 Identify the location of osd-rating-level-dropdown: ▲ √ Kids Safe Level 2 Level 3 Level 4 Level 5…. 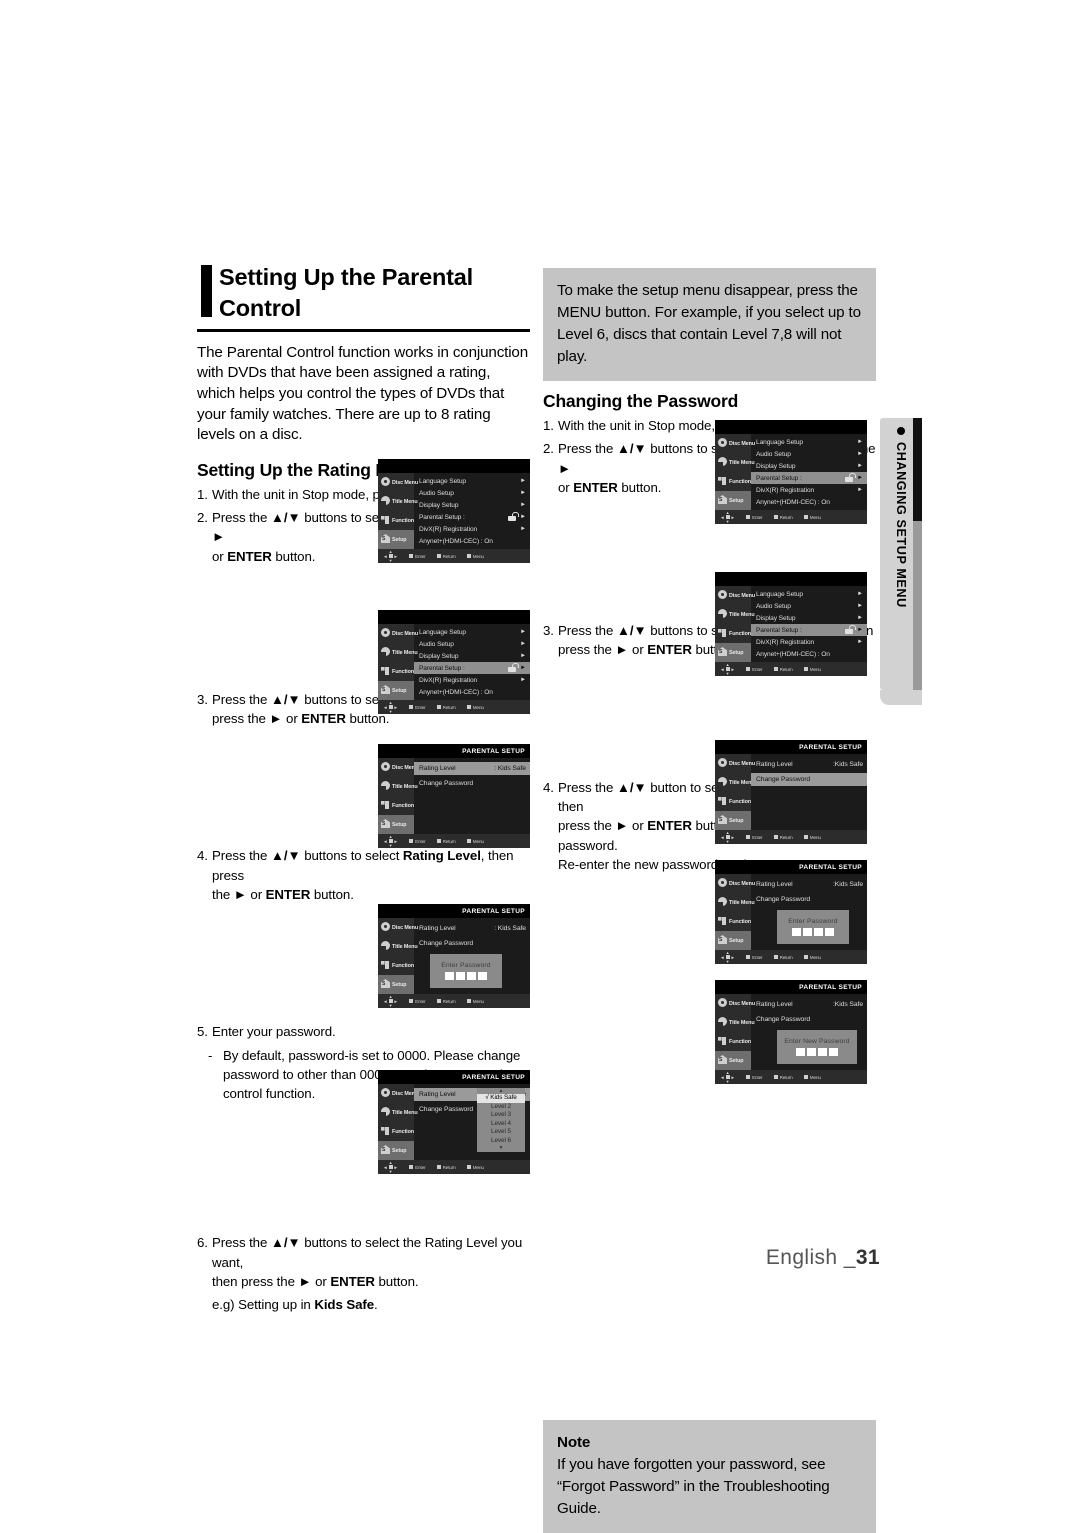
(501, 1120).